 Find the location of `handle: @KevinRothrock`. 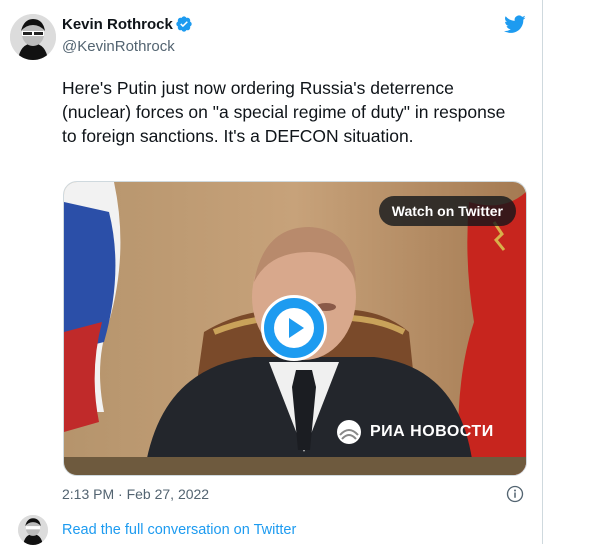

handle: @KevinRothrock is located at coordinates (118, 46).